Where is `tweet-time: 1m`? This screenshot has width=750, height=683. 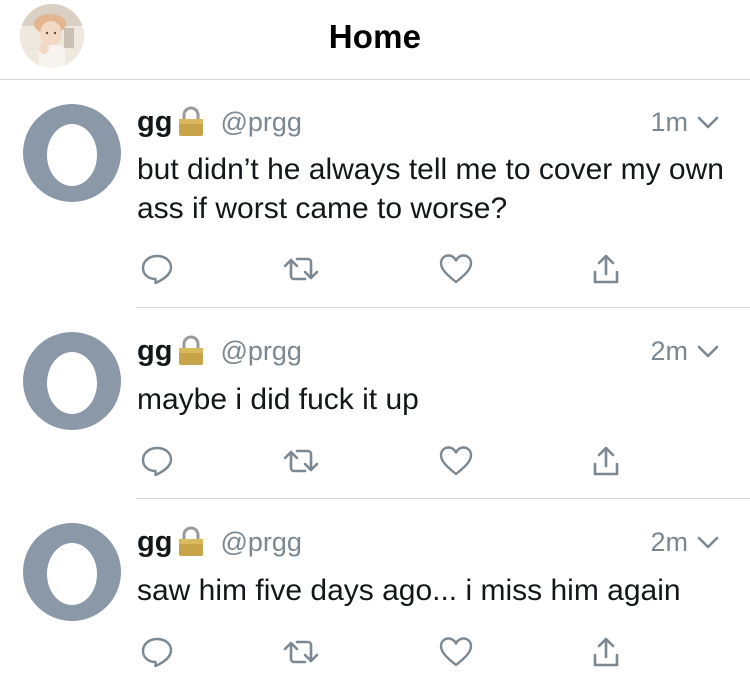 tweet-time: 1m is located at coordinates (685, 122).